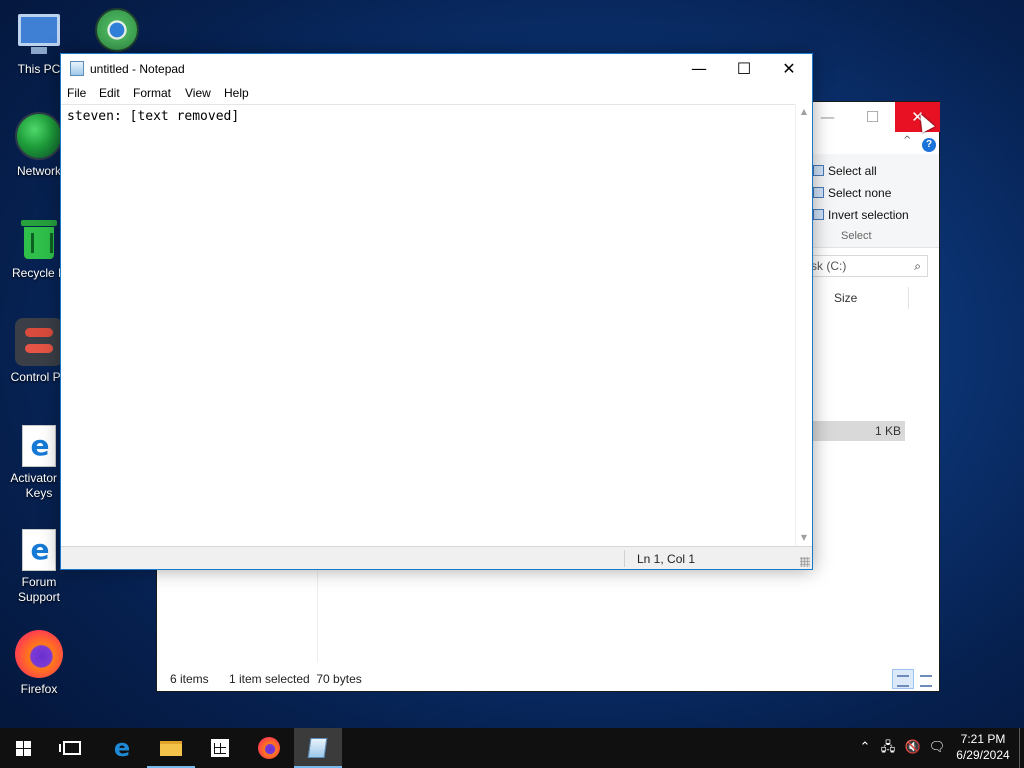 This screenshot has width=1024, height=768. I want to click on network-icon, so click(39, 136).